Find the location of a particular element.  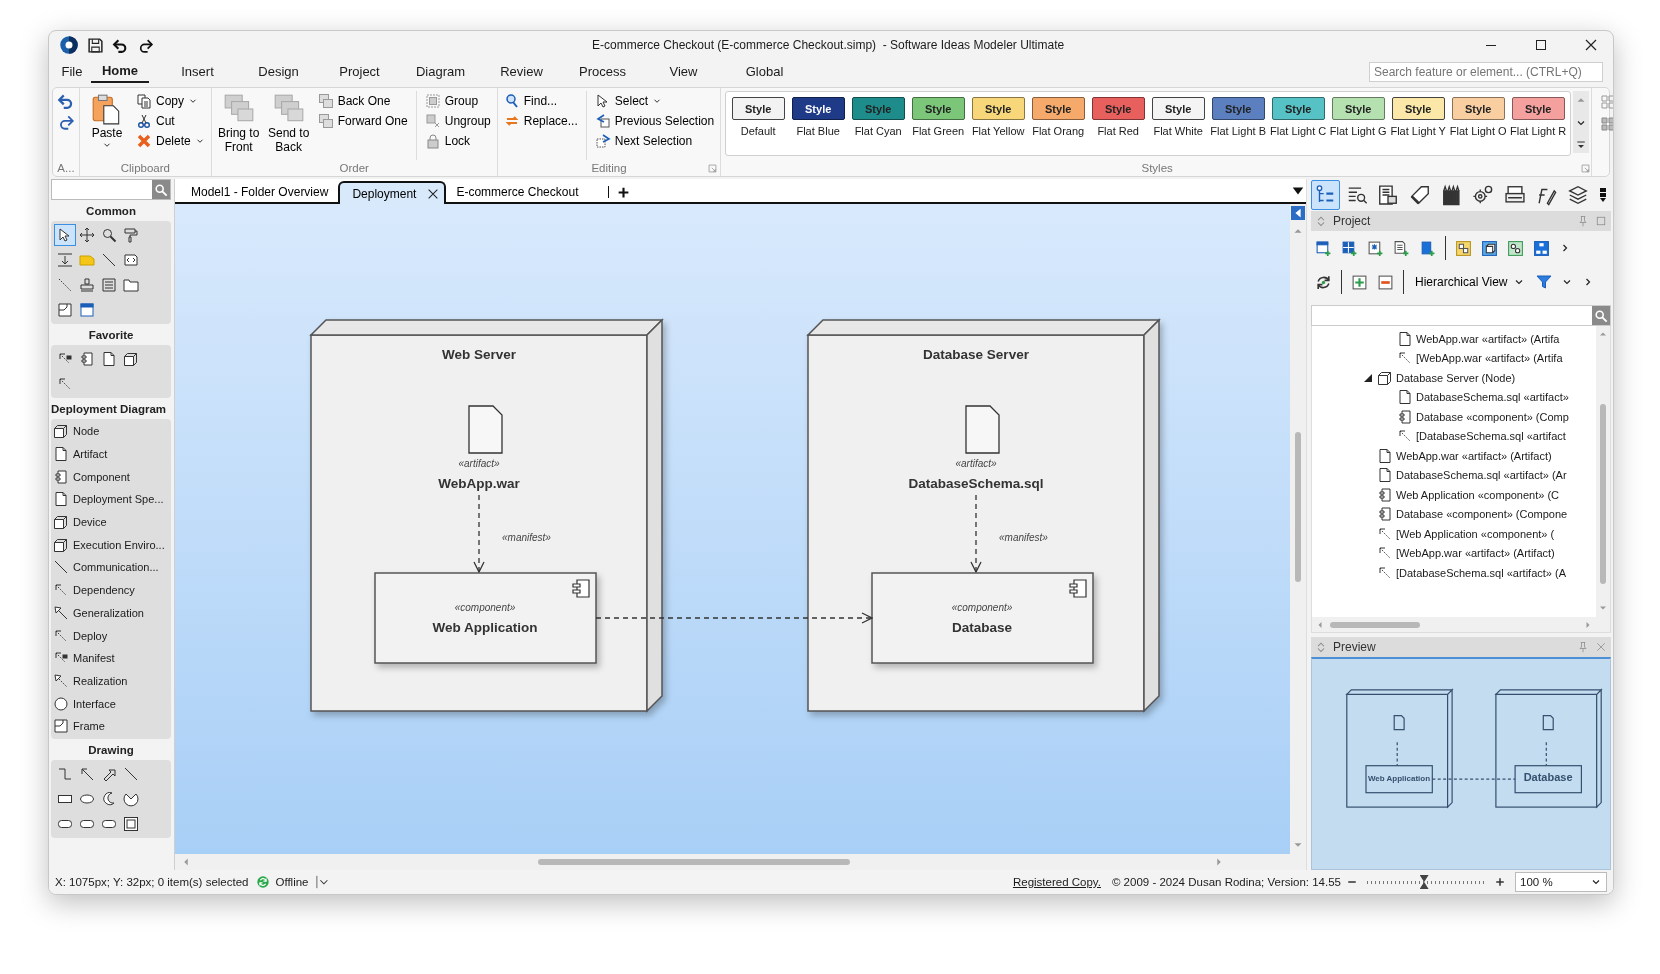

menu-tab: Design is located at coordinates (278, 72).